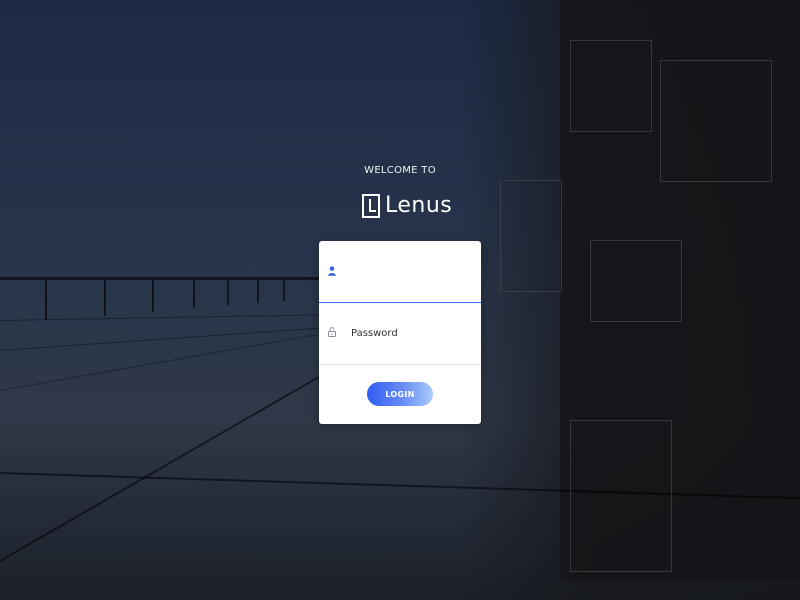  Describe the element at coordinates (332, 332) in the screenshot. I see `lock-icon` at that location.